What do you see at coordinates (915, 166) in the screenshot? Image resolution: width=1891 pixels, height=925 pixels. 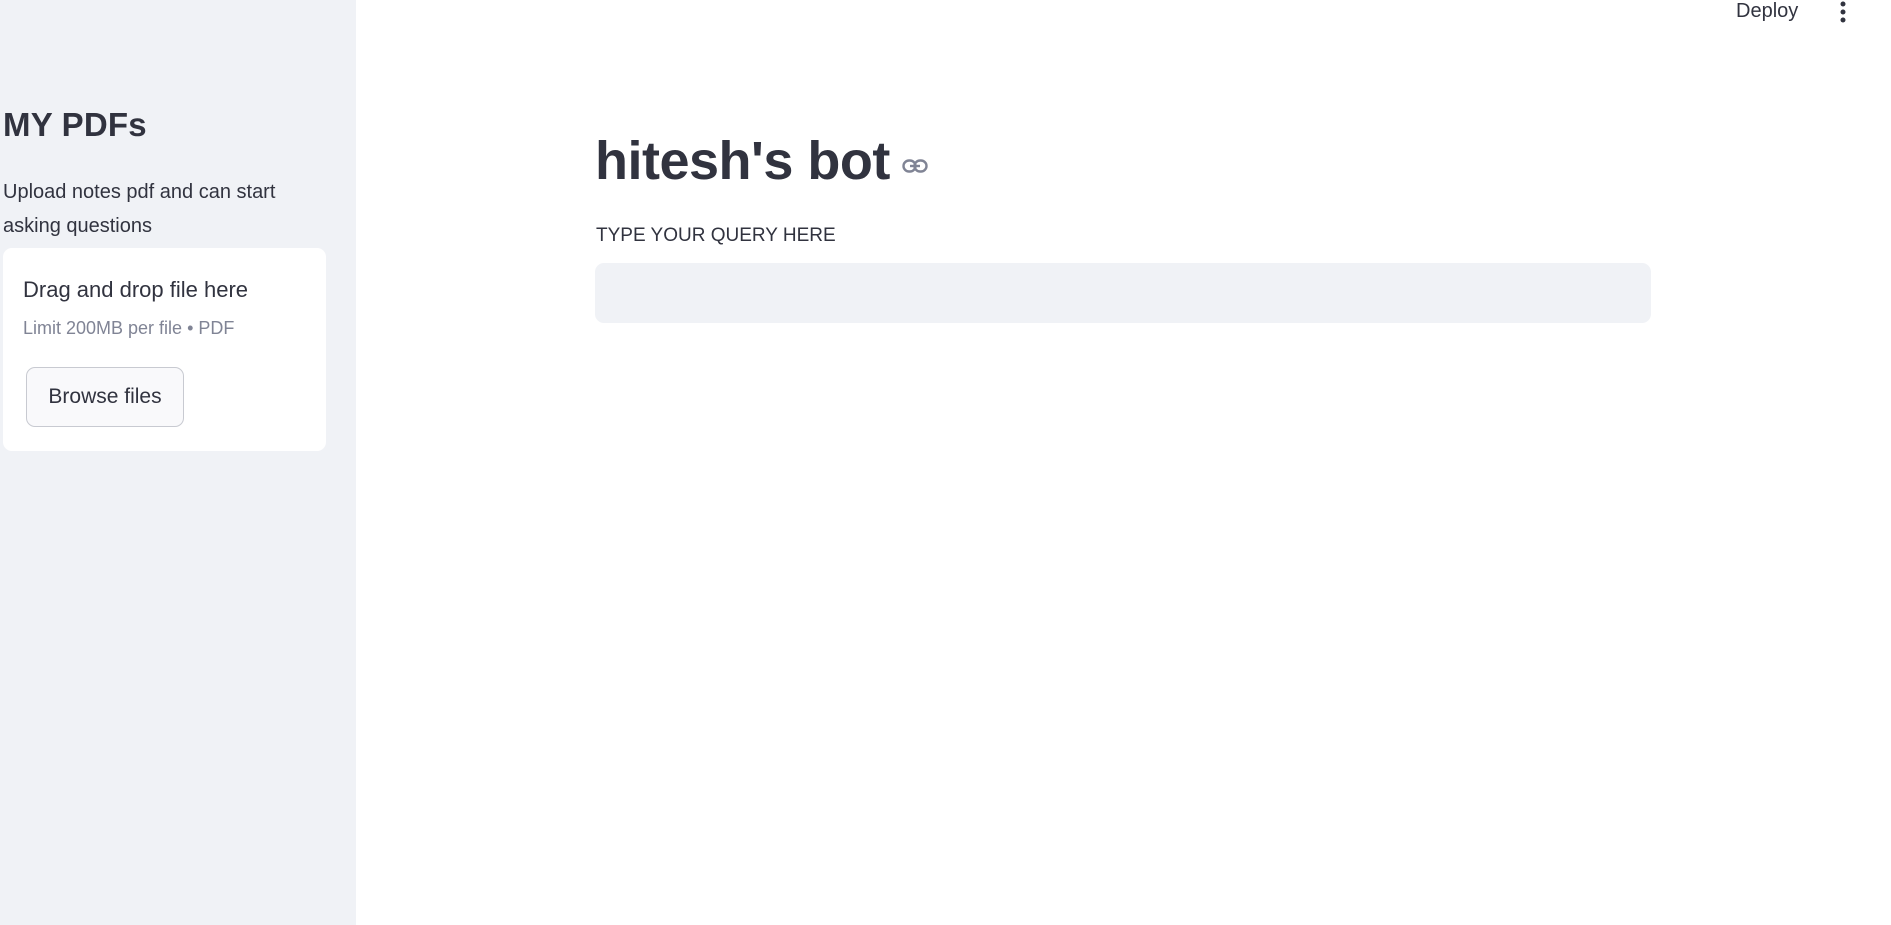 I see `link-icon` at bounding box center [915, 166].